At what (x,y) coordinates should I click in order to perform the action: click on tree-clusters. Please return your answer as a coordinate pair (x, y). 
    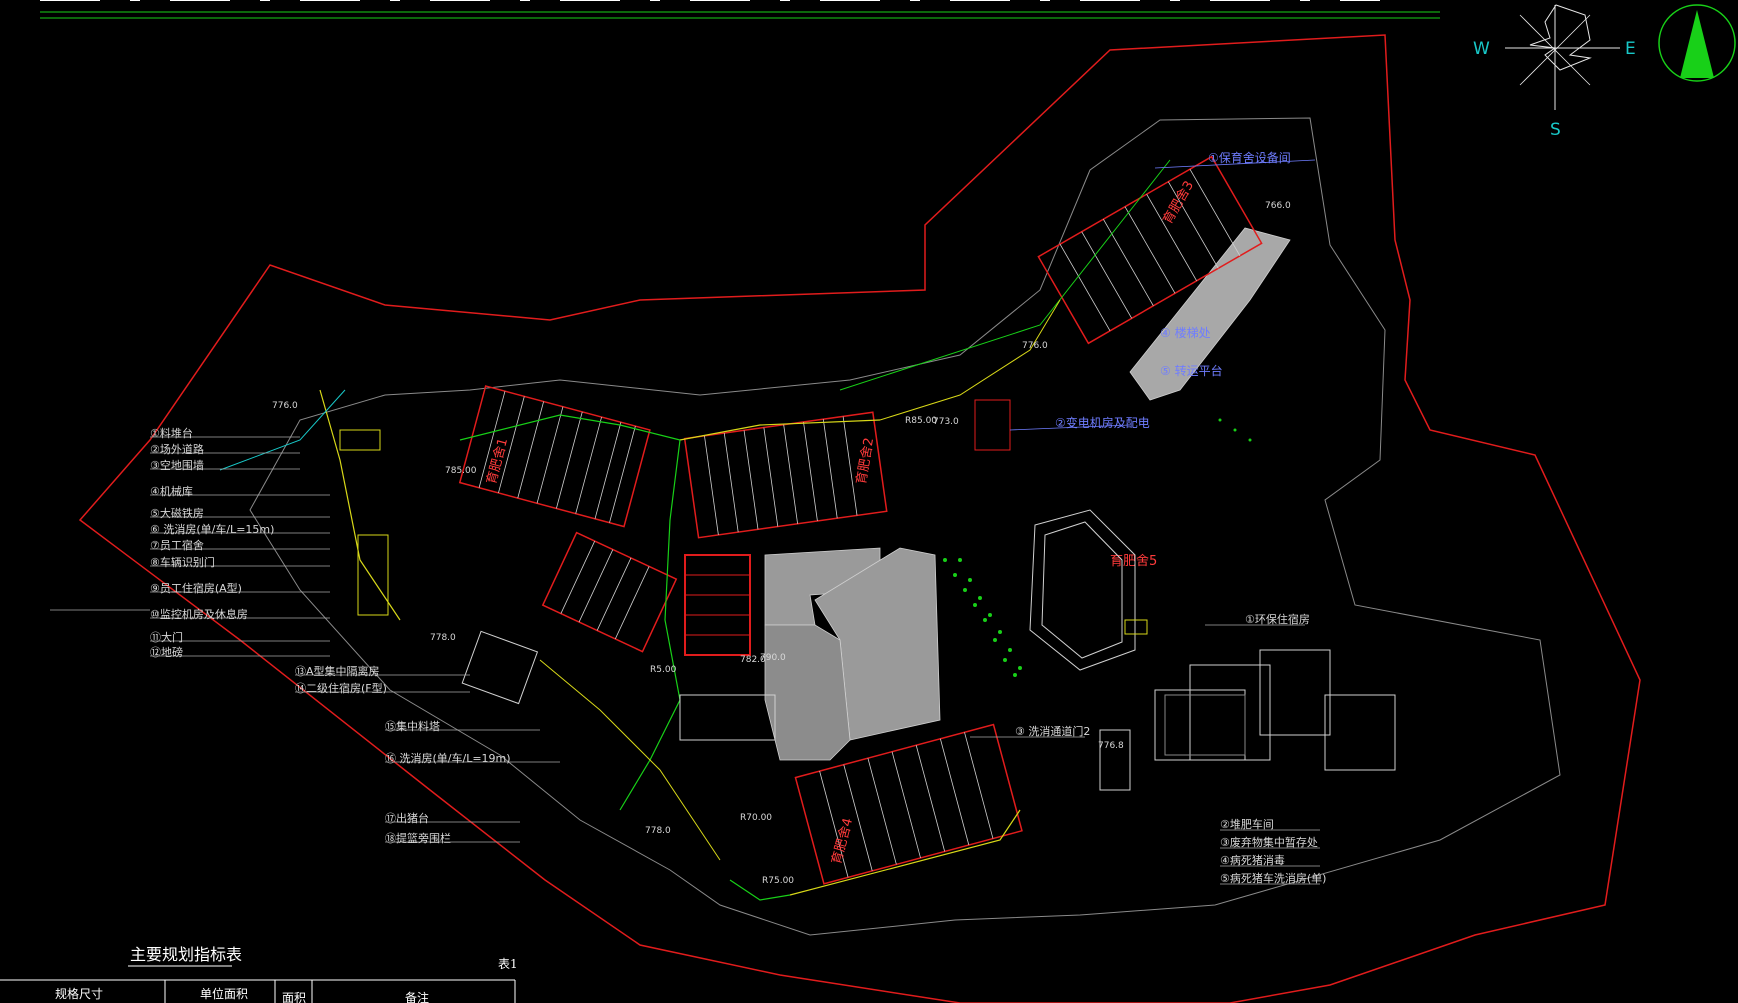
    Looking at the image, I should click on (1097, 547).